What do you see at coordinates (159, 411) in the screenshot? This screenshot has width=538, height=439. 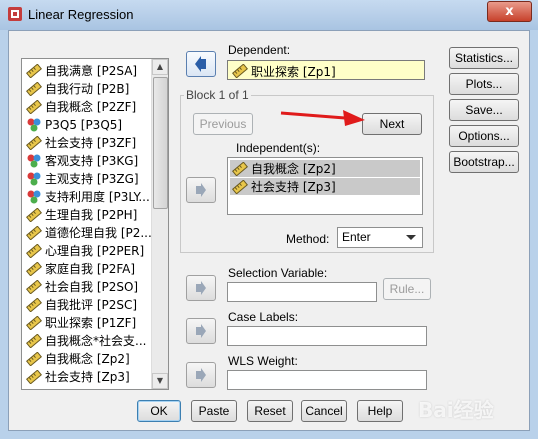 I see `ok-button: OK` at bounding box center [159, 411].